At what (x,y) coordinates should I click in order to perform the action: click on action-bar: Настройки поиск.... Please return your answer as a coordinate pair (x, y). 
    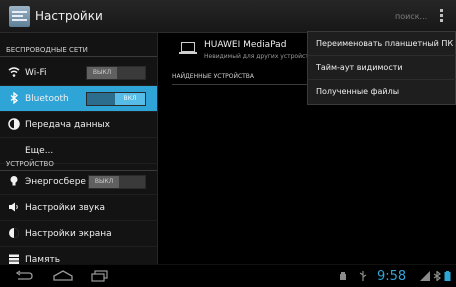
    Looking at the image, I should click on (228, 16).